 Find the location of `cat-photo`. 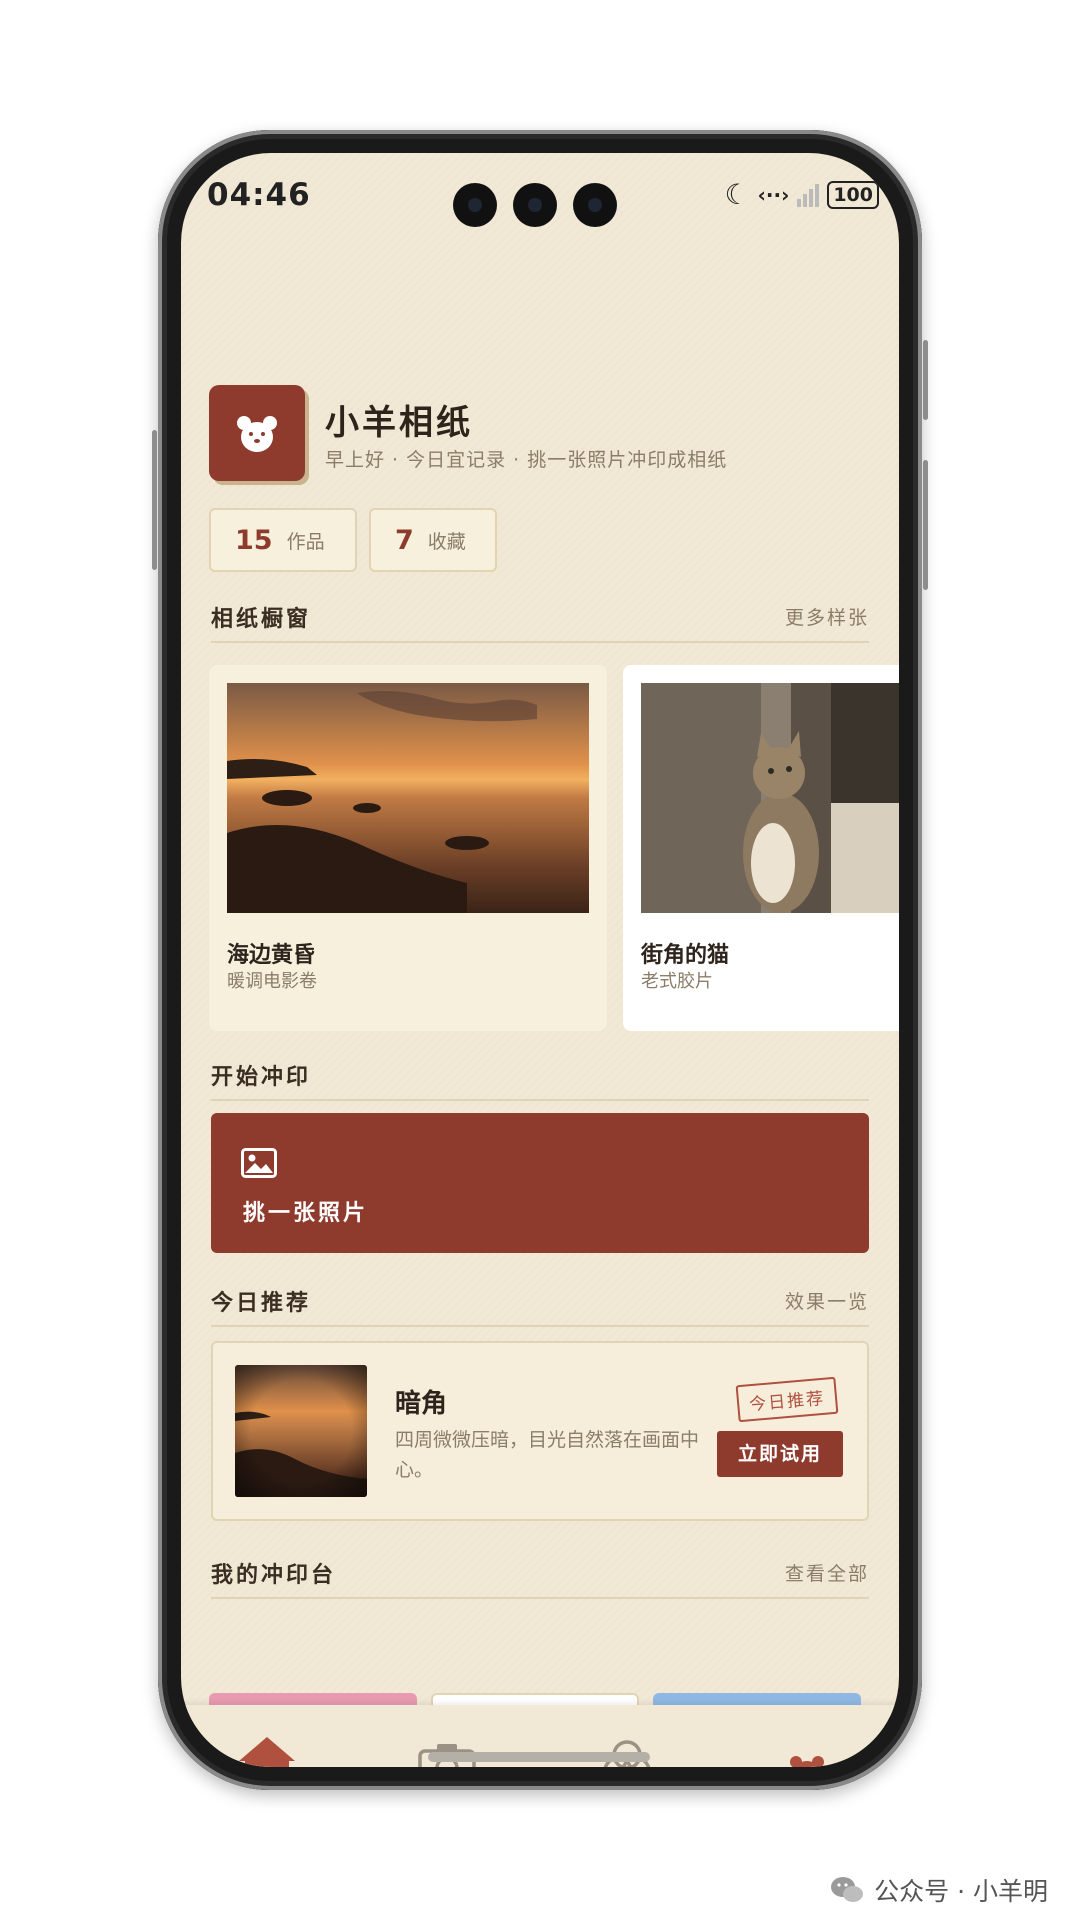

cat-photo is located at coordinates (770, 798).